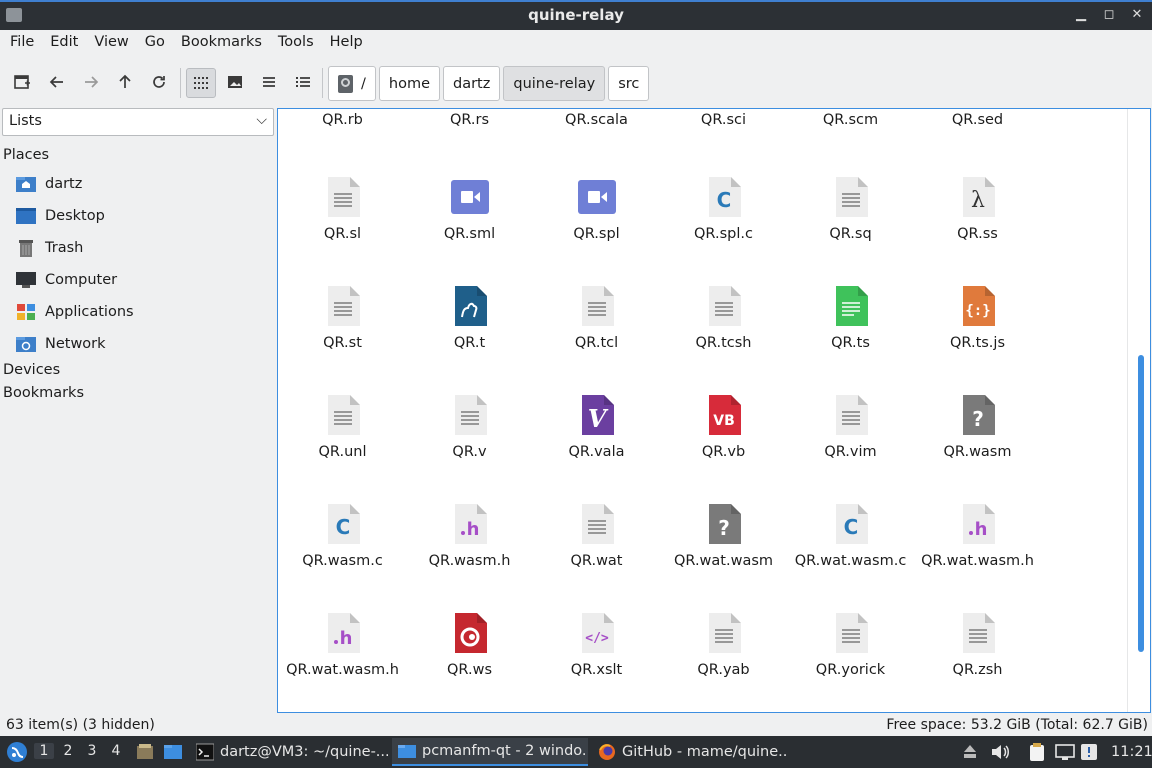  Describe the element at coordinates (469, 234) in the screenshot. I see `file-name: QR.sml` at that location.